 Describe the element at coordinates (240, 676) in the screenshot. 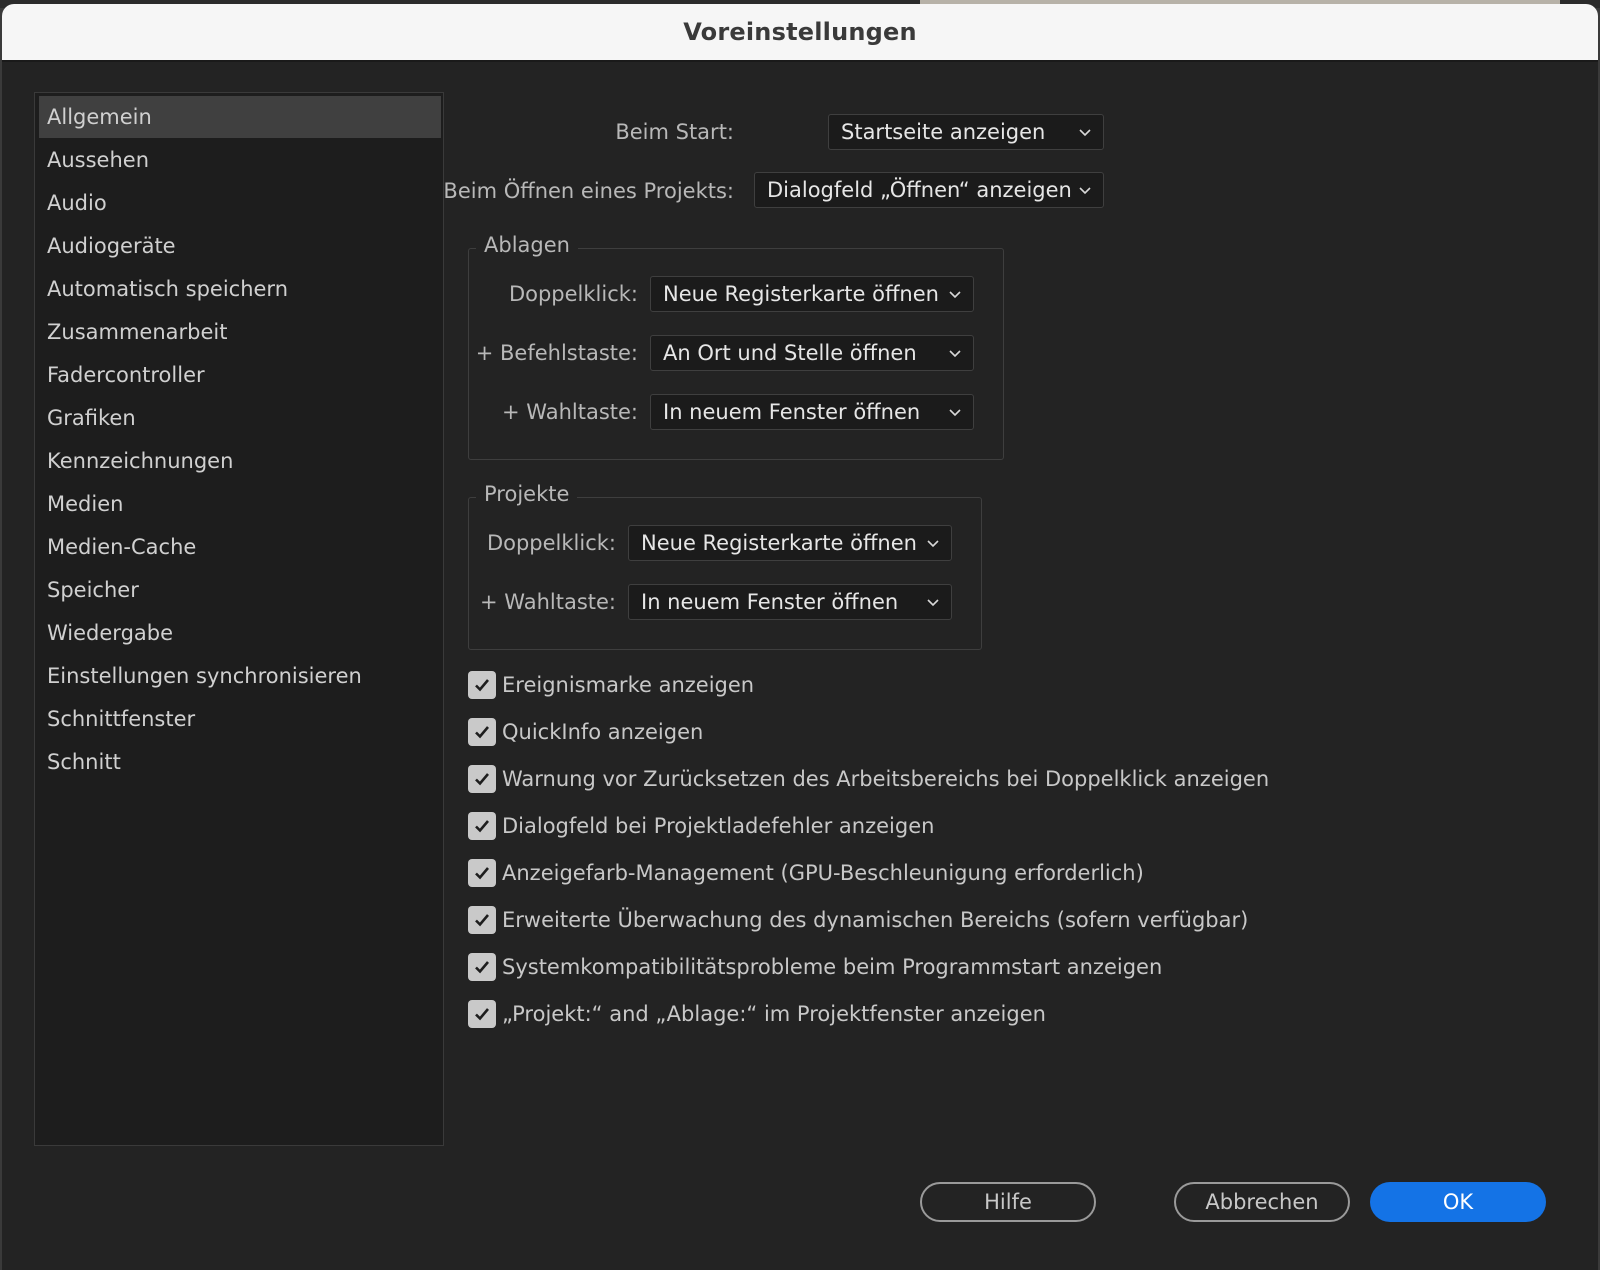

I see `sidebar-item-einstellungen-synchronisieren: Einstellungen synchronisieren` at that location.